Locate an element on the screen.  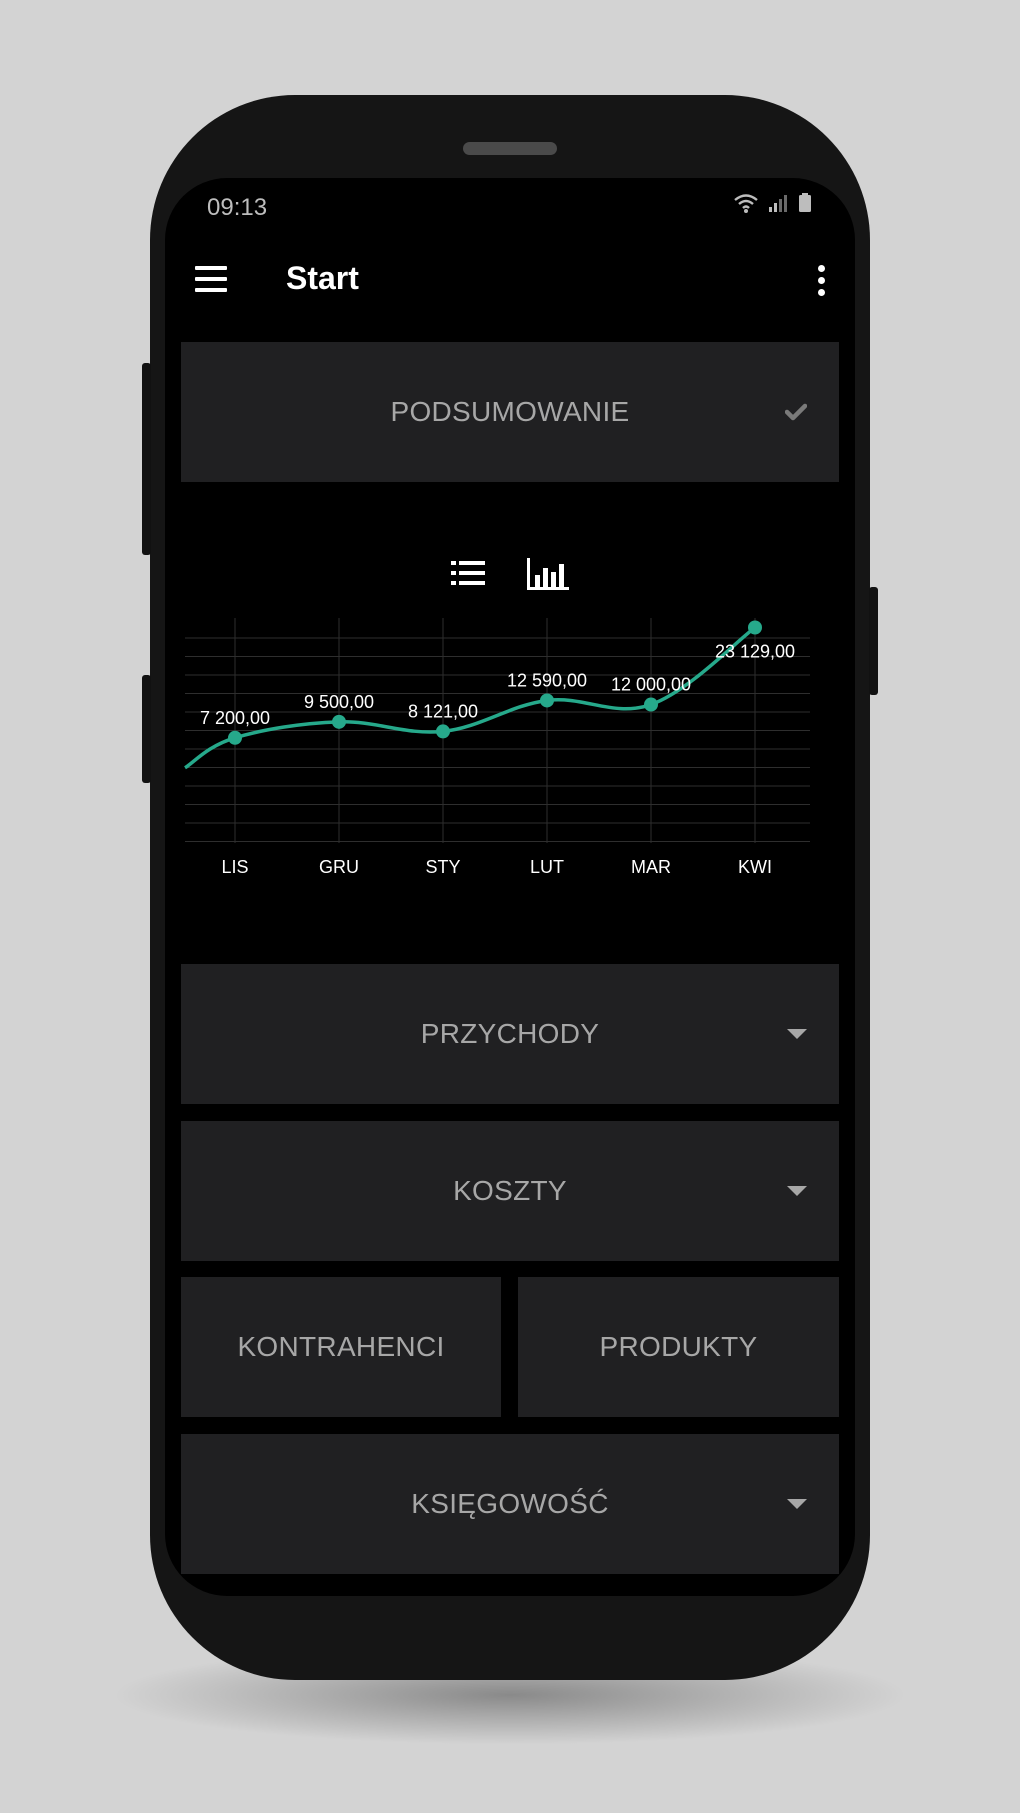
contractors-button: KONTRAHENCI is located at coordinates (341, 1347).